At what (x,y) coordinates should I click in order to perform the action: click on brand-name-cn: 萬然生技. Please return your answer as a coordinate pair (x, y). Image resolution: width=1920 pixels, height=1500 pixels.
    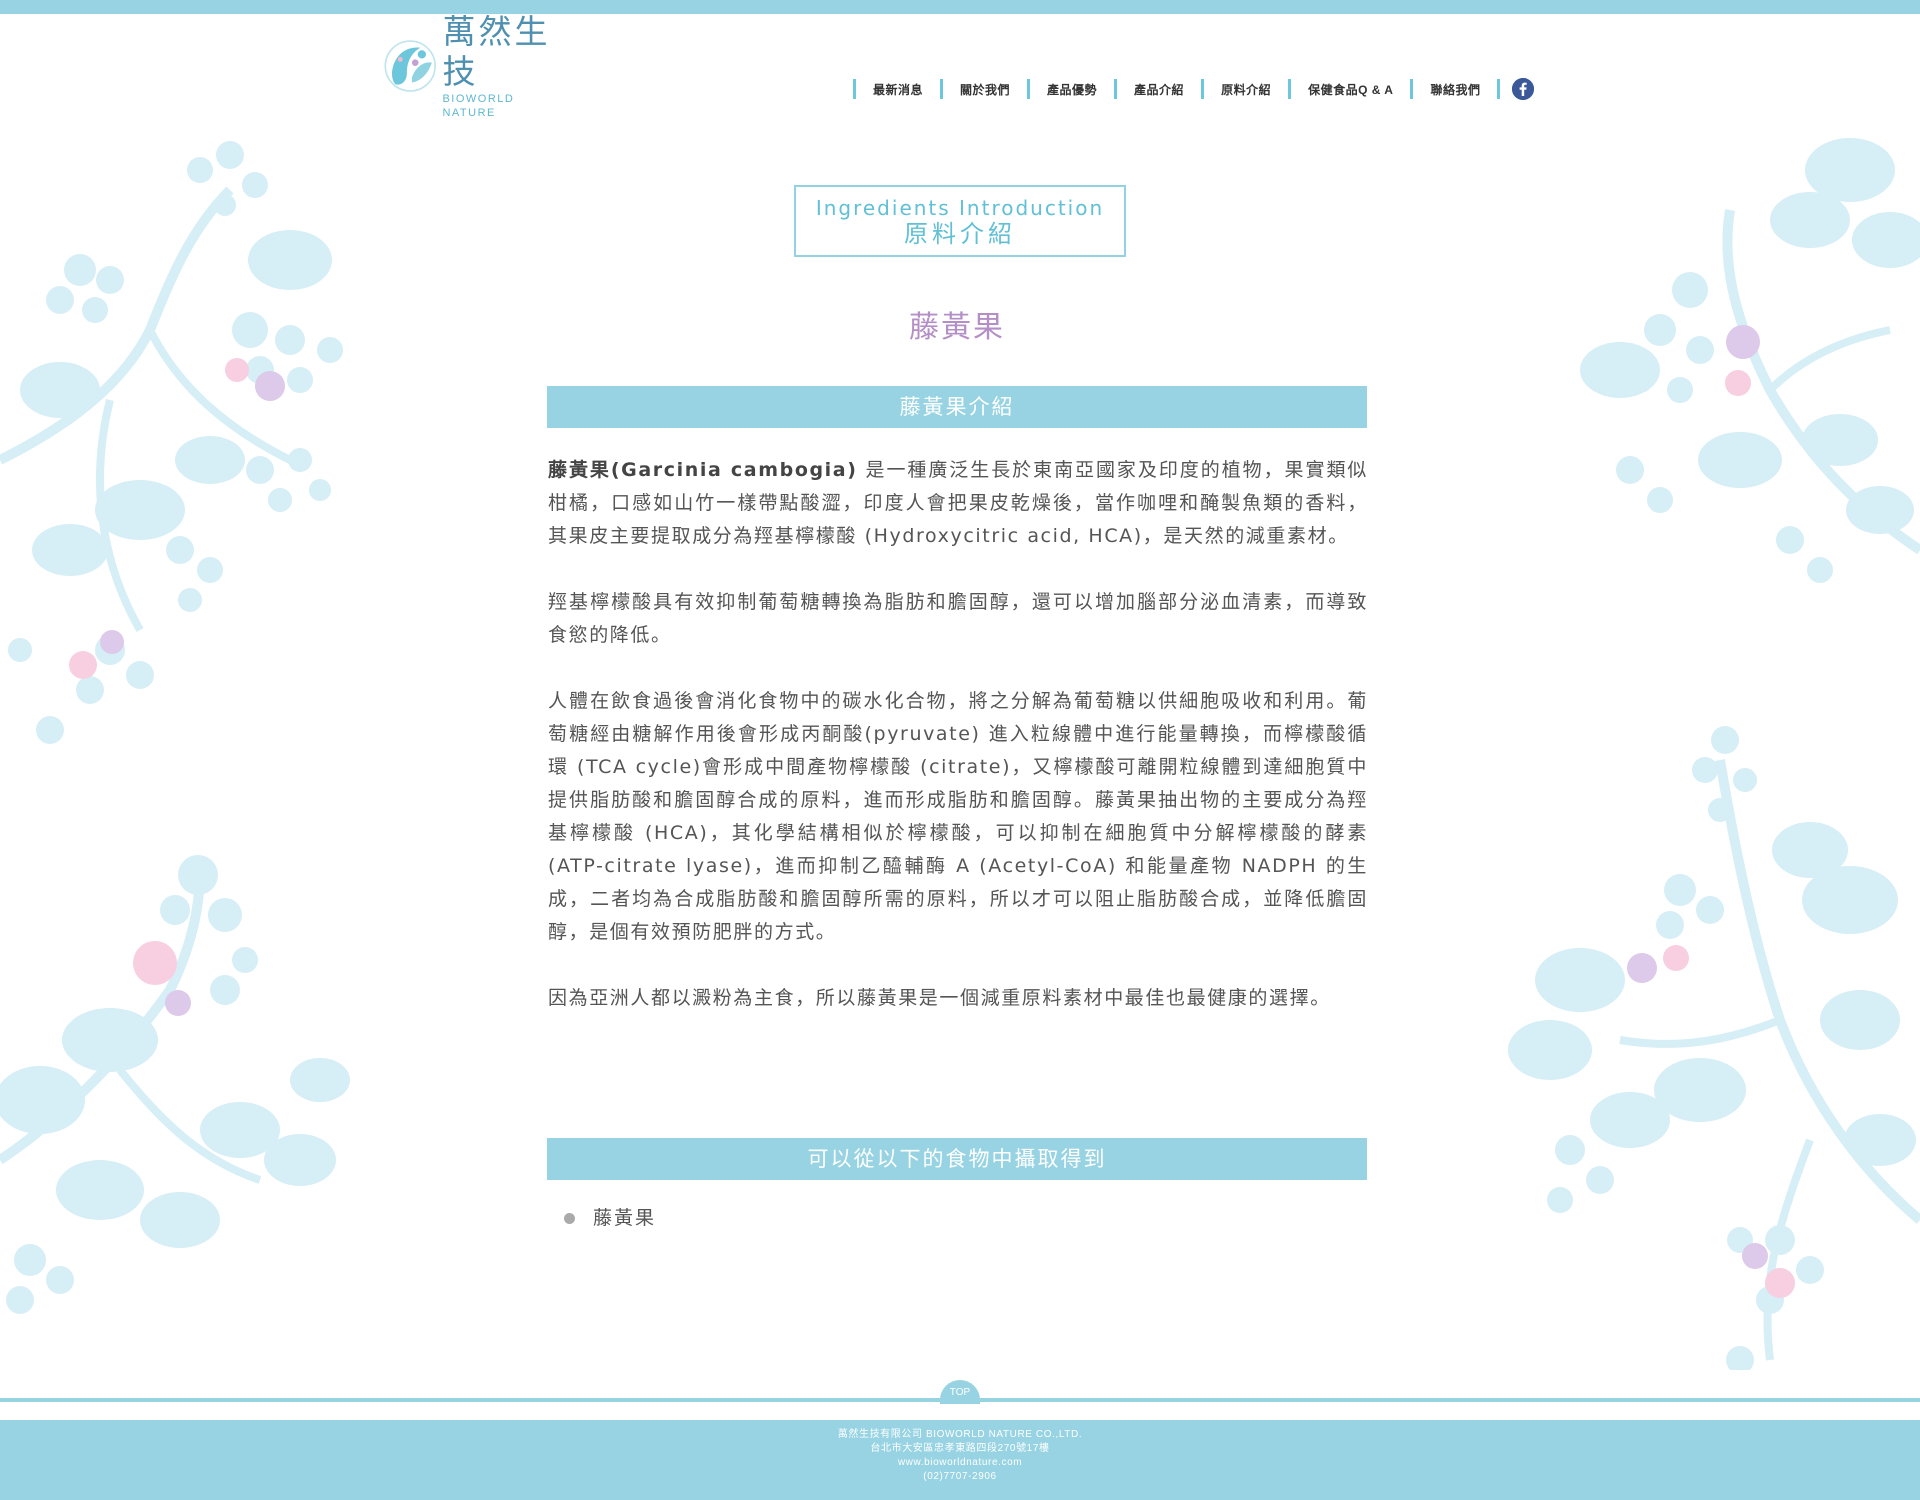
    Looking at the image, I should click on (496, 51).